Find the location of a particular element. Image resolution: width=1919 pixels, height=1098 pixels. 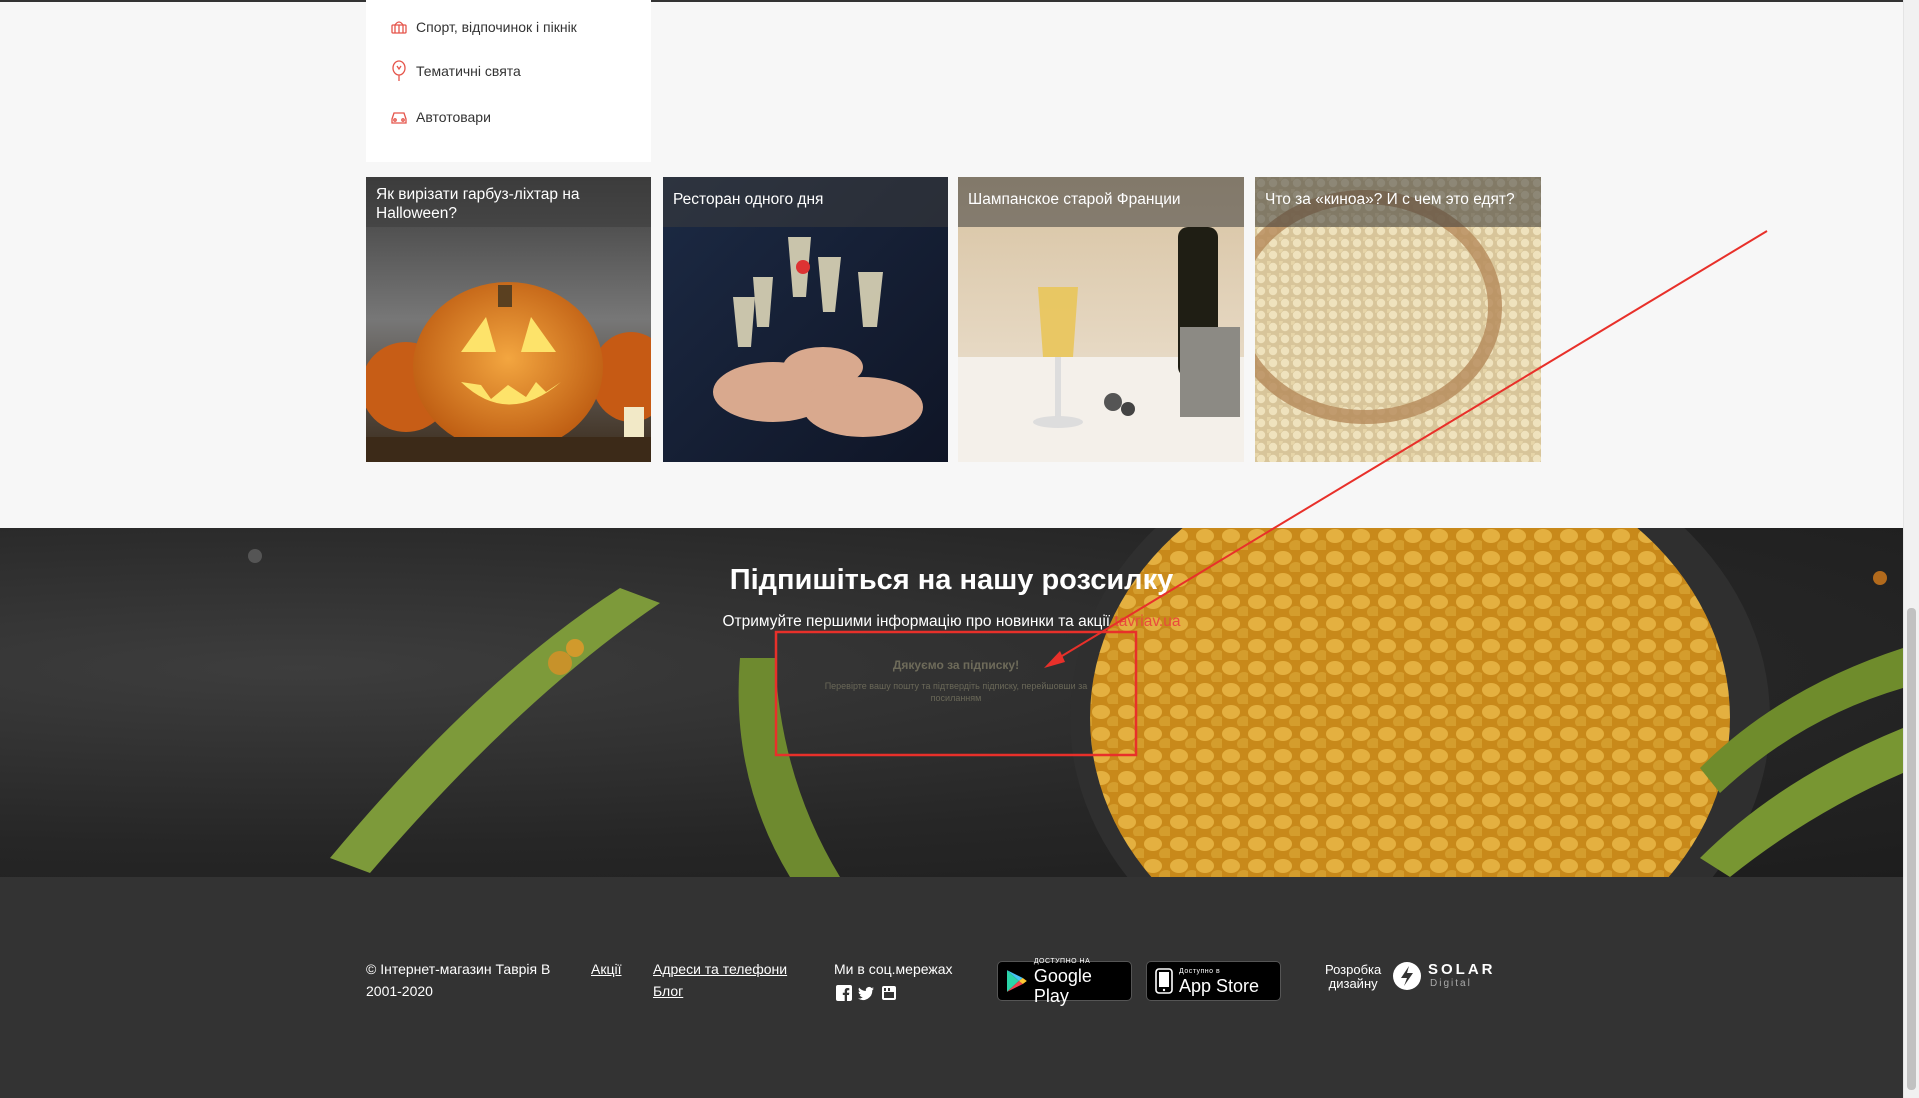

app-store-button: Доступно в App Store is located at coordinates (1213, 981).